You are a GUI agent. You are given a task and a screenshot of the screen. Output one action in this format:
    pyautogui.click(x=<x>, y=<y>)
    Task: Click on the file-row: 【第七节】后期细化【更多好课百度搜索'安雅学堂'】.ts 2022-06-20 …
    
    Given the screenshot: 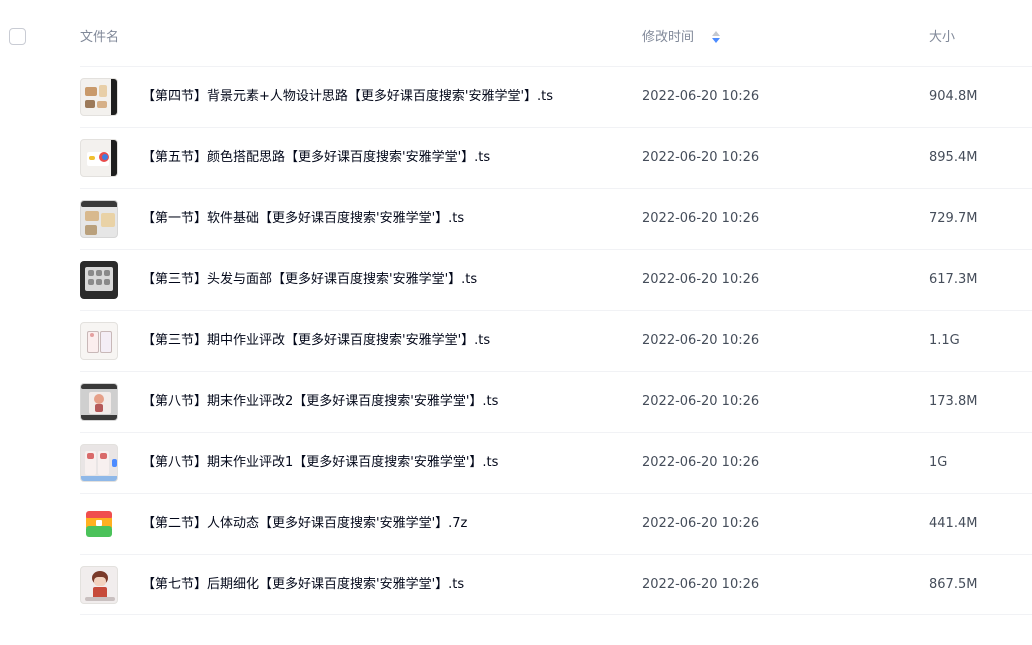 What is the action you would take?
    pyautogui.click(x=556, y=584)
    